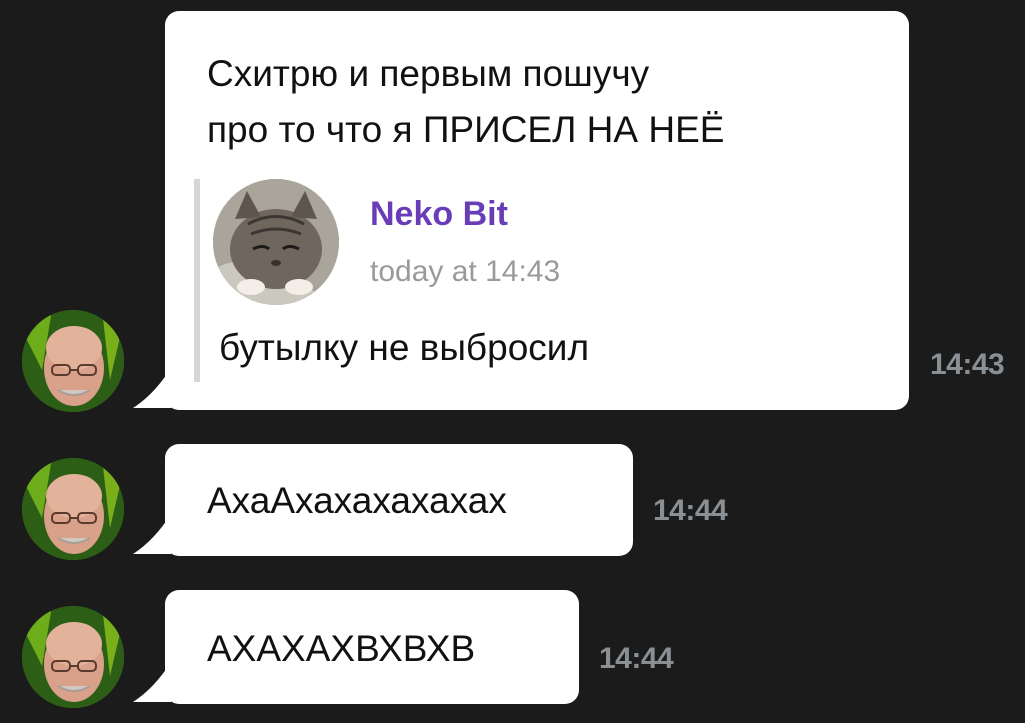 The height and width of the screenshot is (723, 1025). Describe the element at coordinates (341, 648) in the screenshot. I see `message-text: АХАХАХВХВХВ` at that location.